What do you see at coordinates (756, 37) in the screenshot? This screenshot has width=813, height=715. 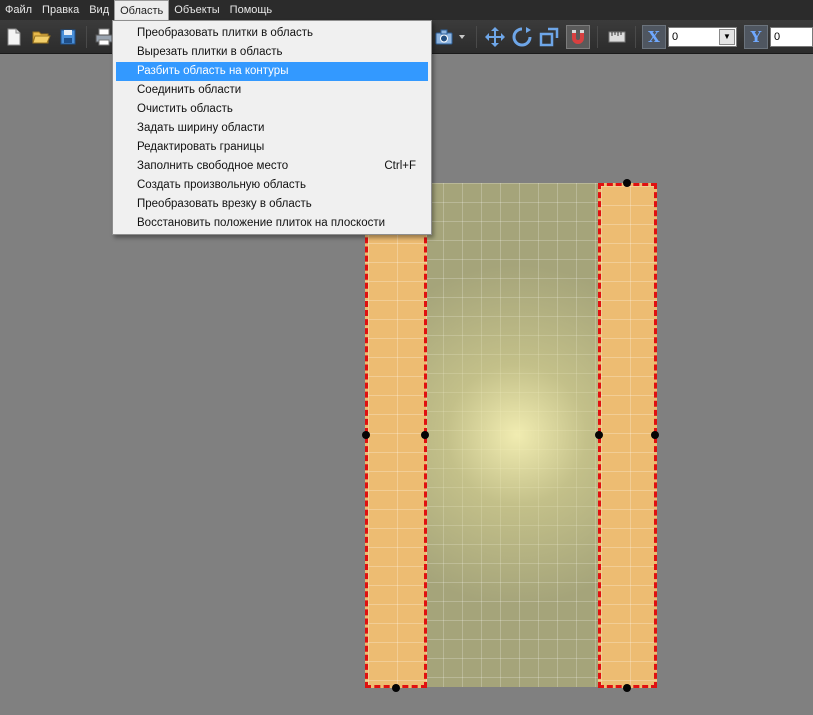 I see `y-axis-label: Y` at bounding box center [756, 37].